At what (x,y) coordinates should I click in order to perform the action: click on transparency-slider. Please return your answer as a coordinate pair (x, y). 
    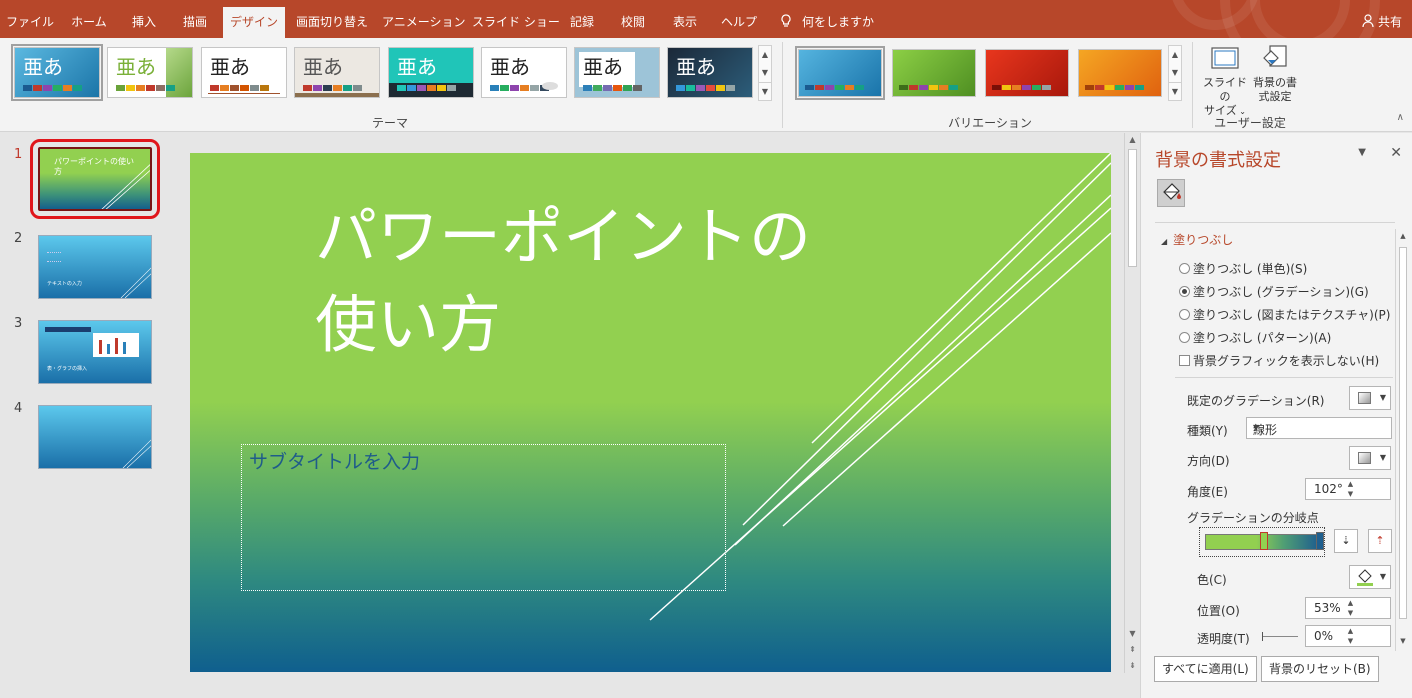
    Looking at the image, I should click on (1280, 636).